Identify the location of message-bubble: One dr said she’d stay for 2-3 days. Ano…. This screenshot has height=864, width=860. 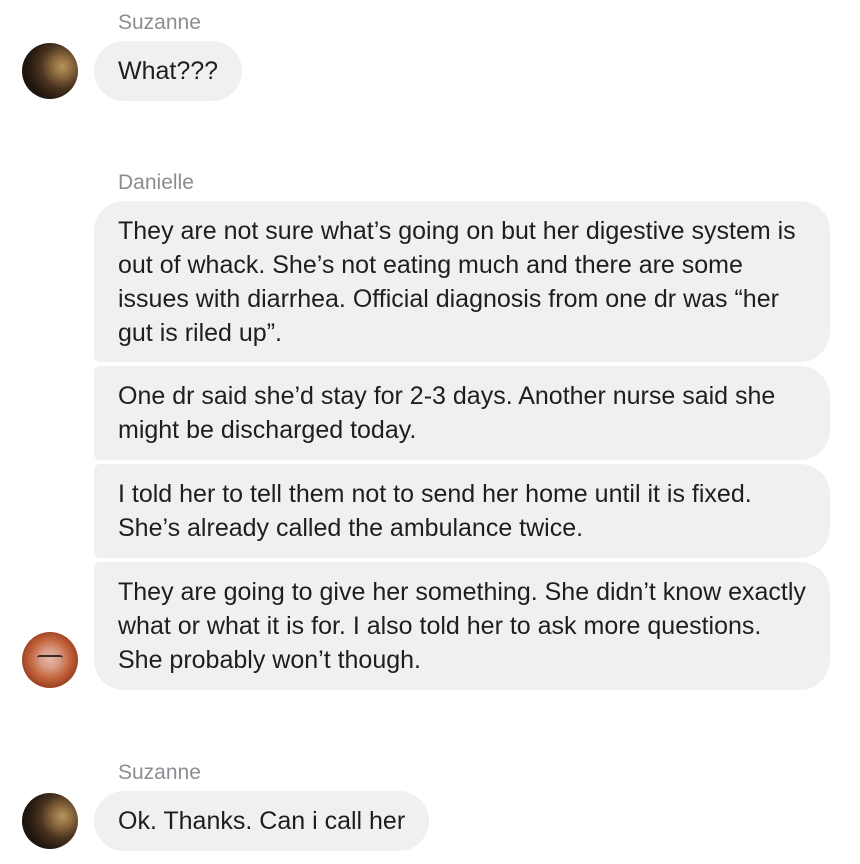
(462, 413).